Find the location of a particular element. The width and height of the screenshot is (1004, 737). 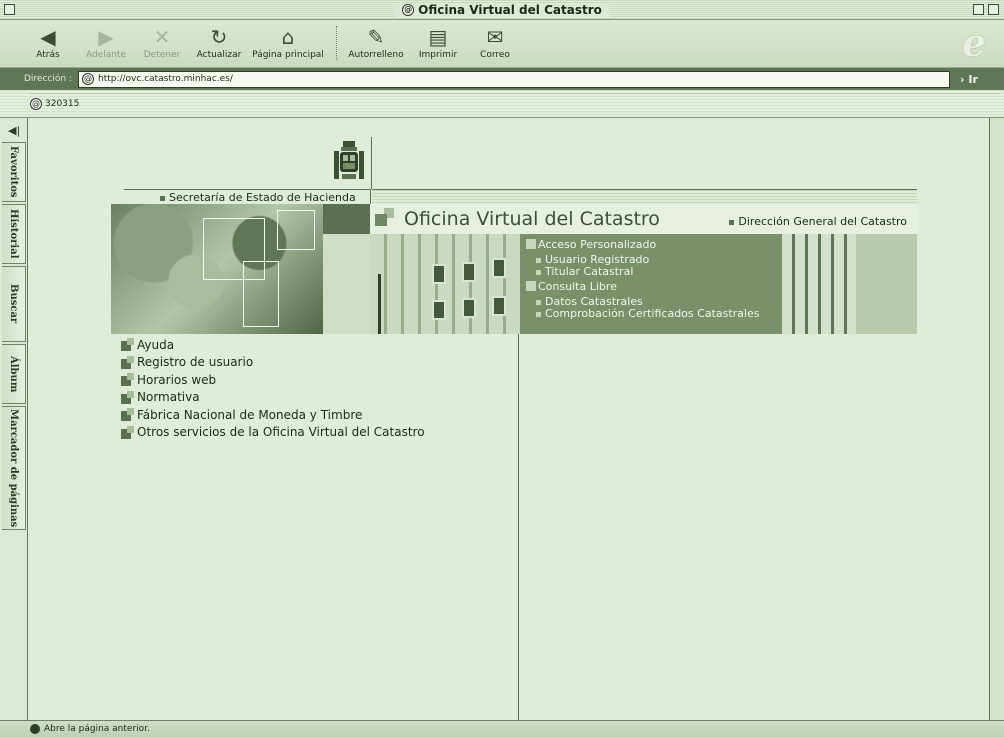

status-bar: Abre la página anterior. is located at coordinates (502, 728).